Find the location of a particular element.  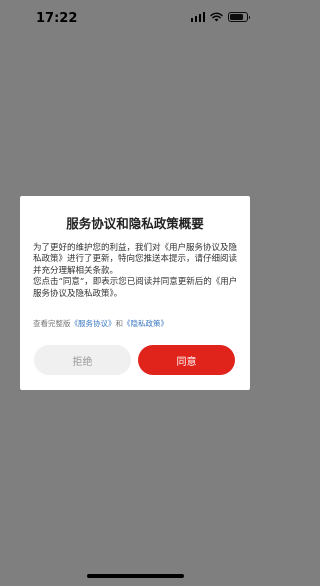

status-time: 17:22 is located at coordinates (57, 18).